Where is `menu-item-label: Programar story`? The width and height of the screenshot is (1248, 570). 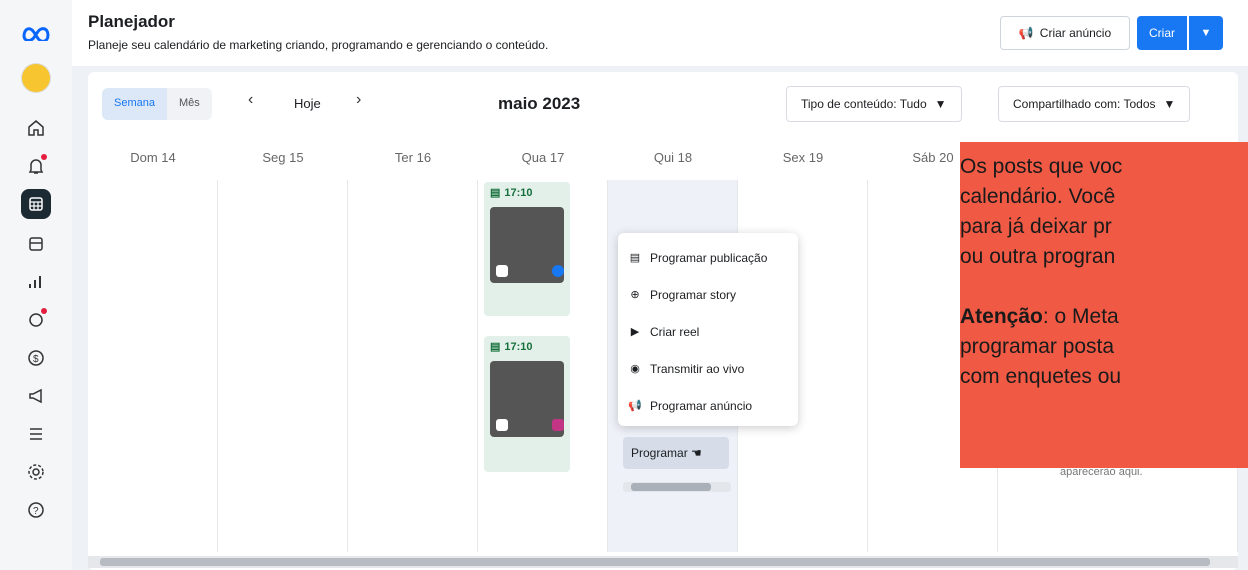 menu-item-label: Programar story is located at coordinates (693, 294).